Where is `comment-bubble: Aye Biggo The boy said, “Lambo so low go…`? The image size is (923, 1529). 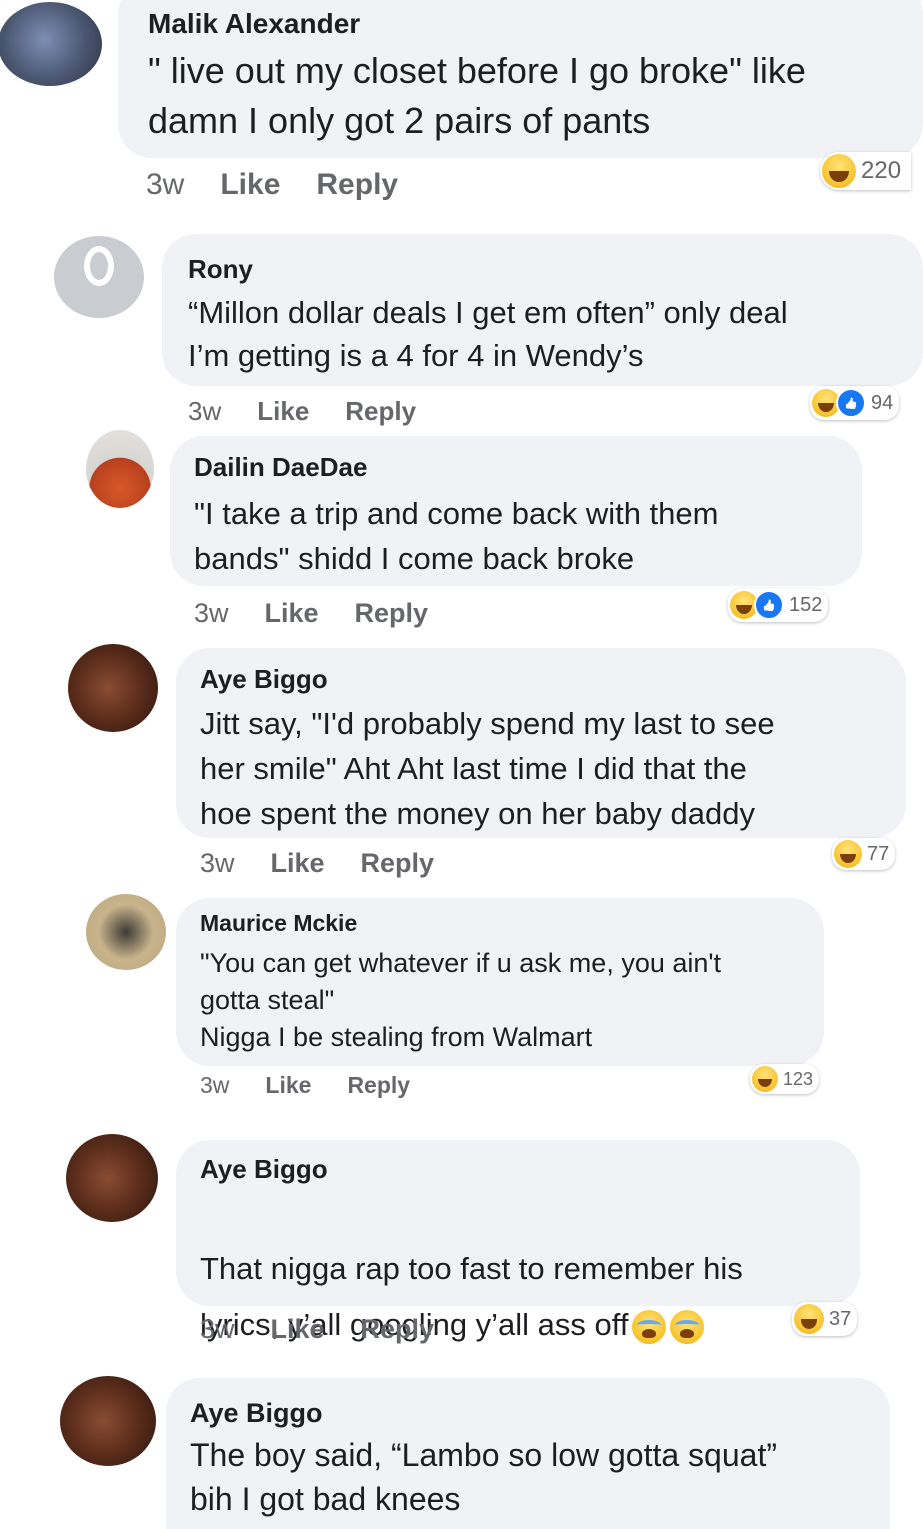
comment-bubble: Aye Biggo The boy said, “Lambo so low go… is located at coordinates (528, 1453).